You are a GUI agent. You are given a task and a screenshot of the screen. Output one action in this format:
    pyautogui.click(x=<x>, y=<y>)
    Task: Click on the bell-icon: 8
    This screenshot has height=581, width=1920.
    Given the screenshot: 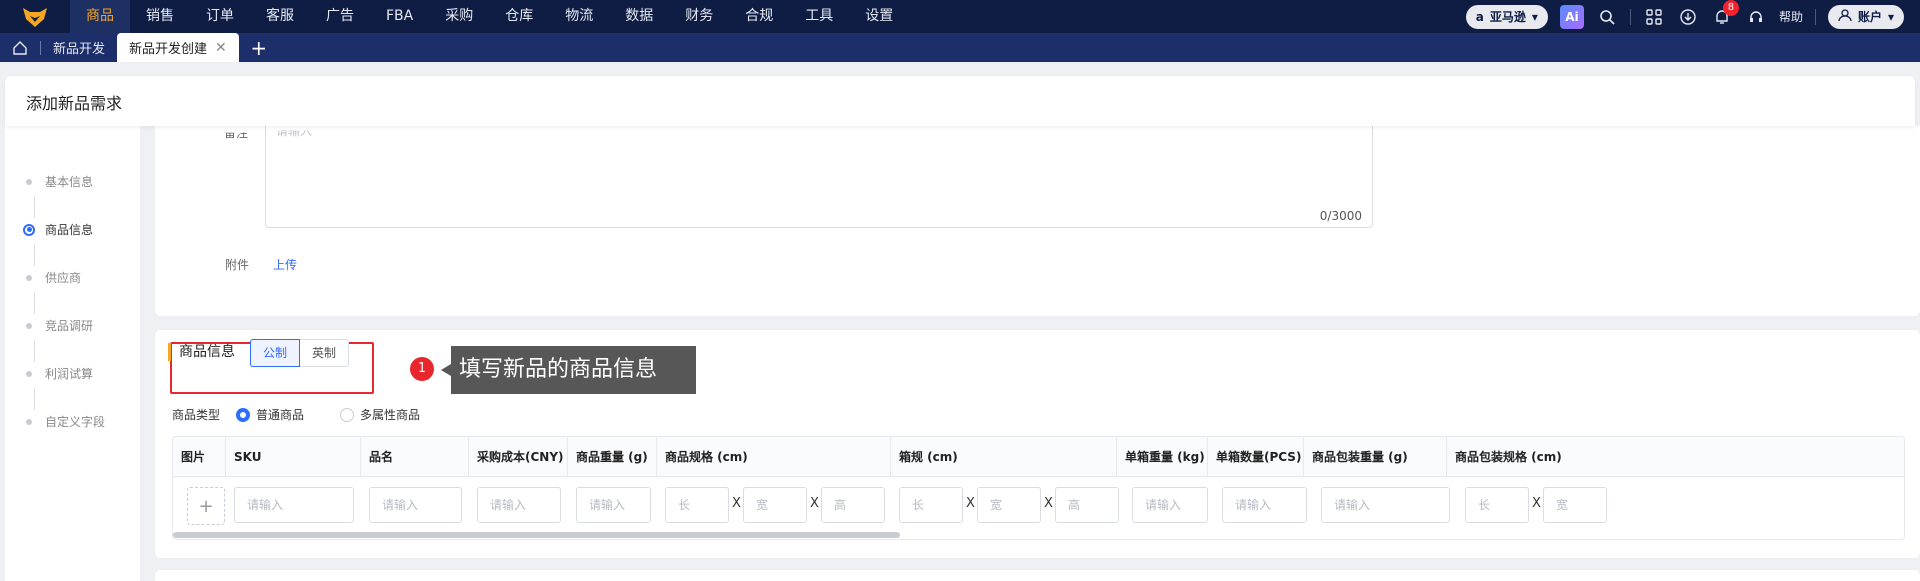 What is the action you would take?
    pyautogui.click(x=1725, y=14)
    